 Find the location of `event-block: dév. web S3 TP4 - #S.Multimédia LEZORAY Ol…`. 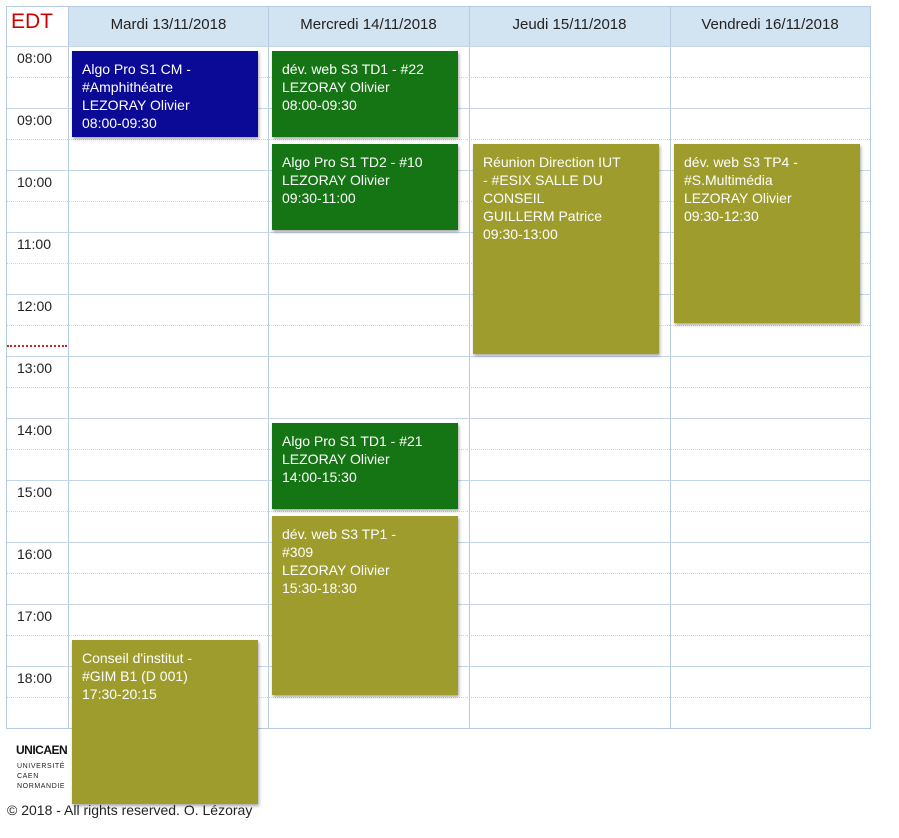

event-block: dév. web S3 TP4 - #S.Multimédia LEZORAY Ol… is located at coordinates (767, 233).